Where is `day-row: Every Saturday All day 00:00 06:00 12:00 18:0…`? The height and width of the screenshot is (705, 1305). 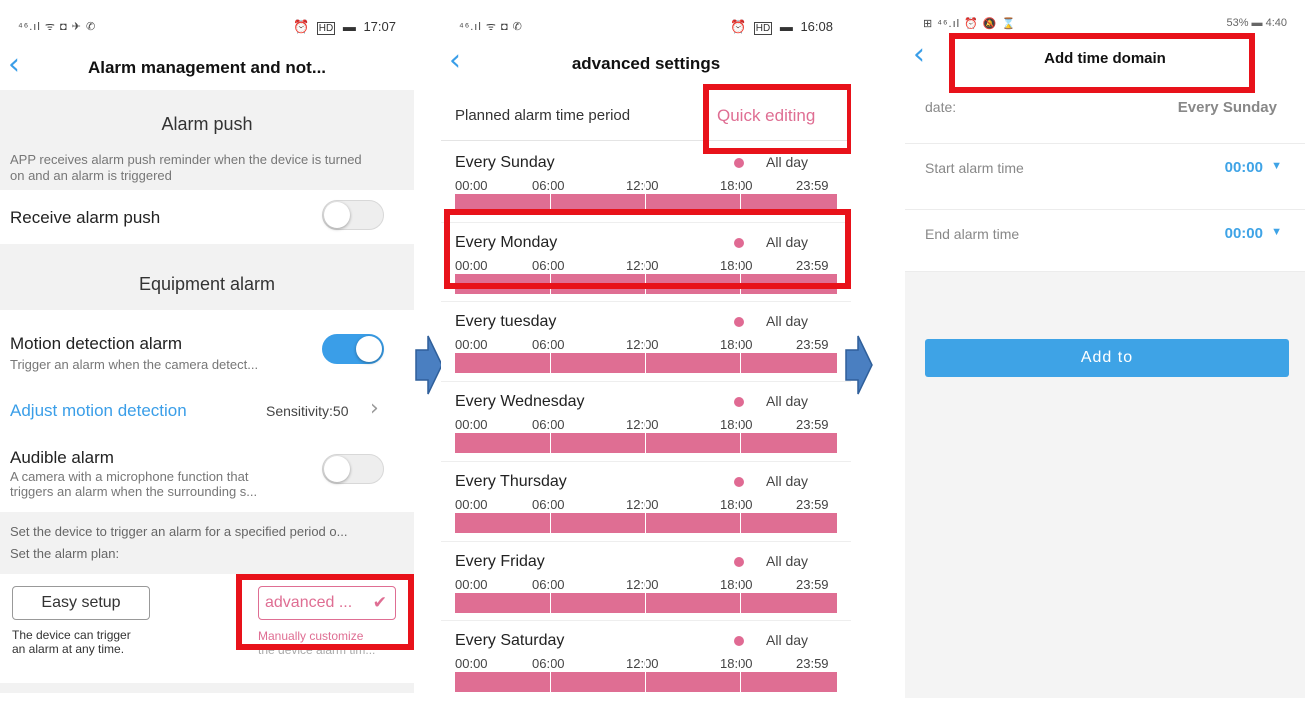 day-row: Every Saturday All day 00:00 06:00 12:00 18:0… is located at coordinates (646, 659).